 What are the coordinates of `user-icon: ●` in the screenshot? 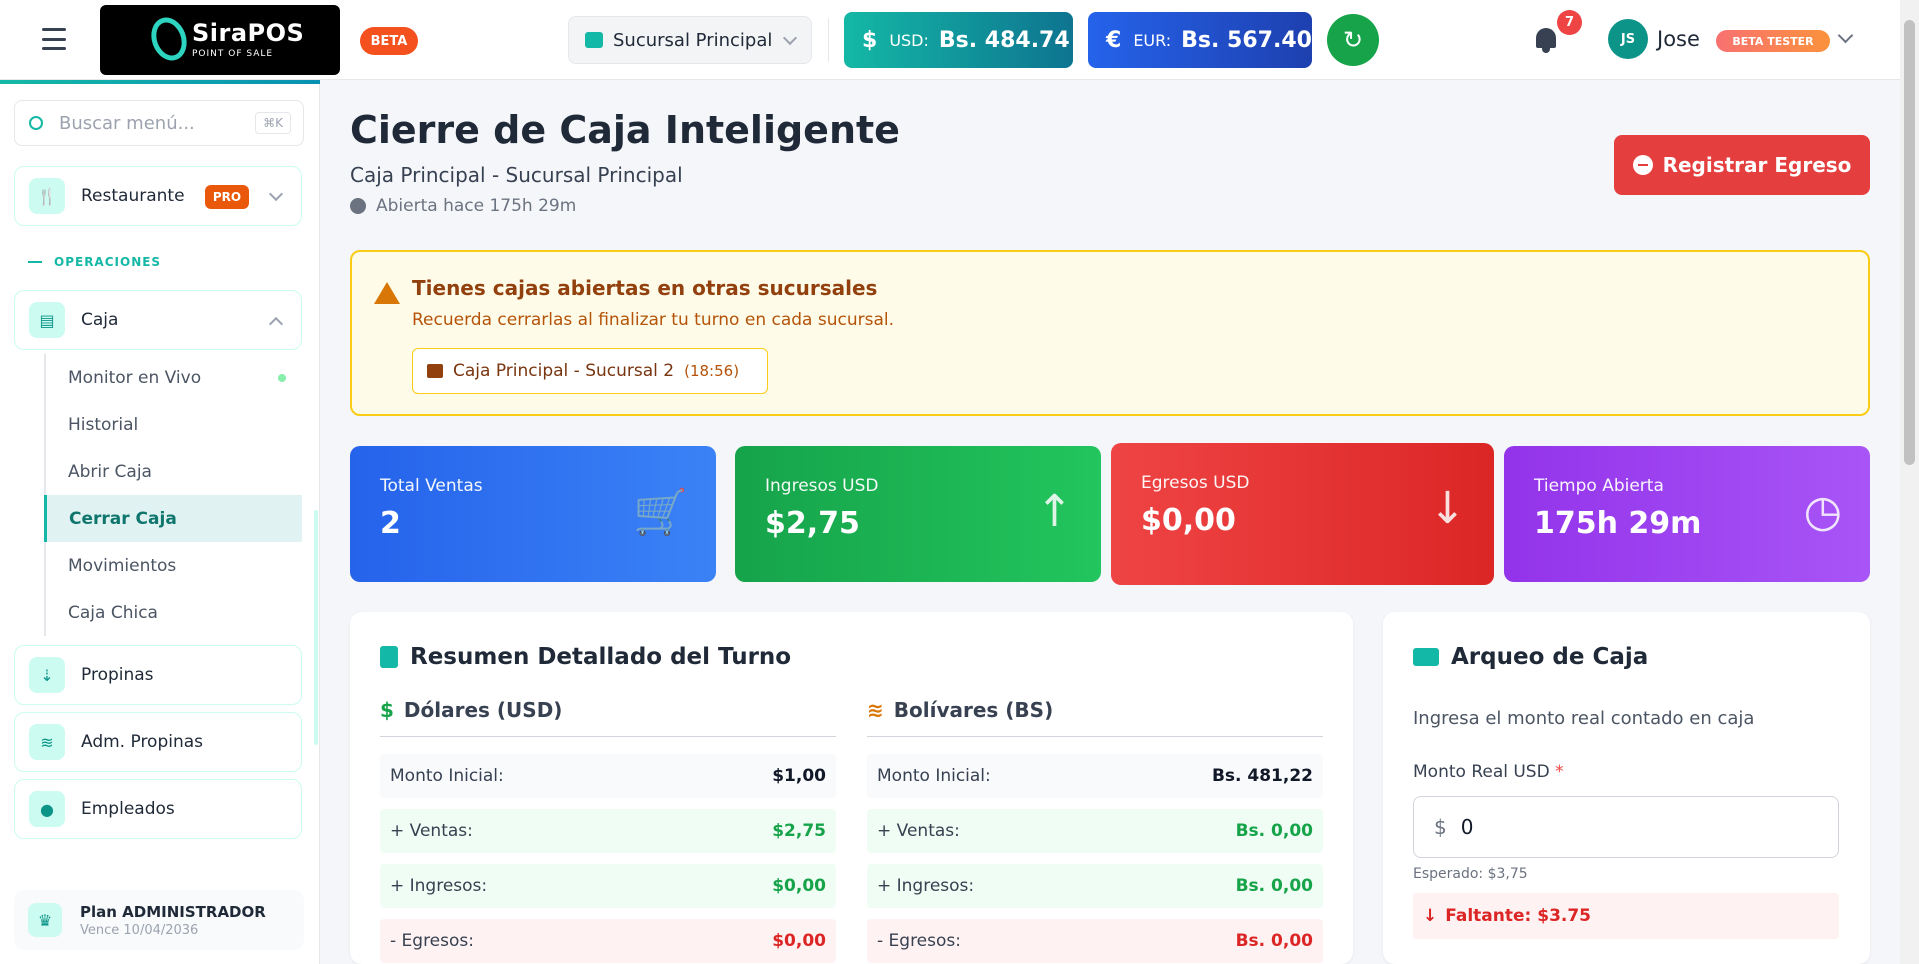 It's located at (47, 809).